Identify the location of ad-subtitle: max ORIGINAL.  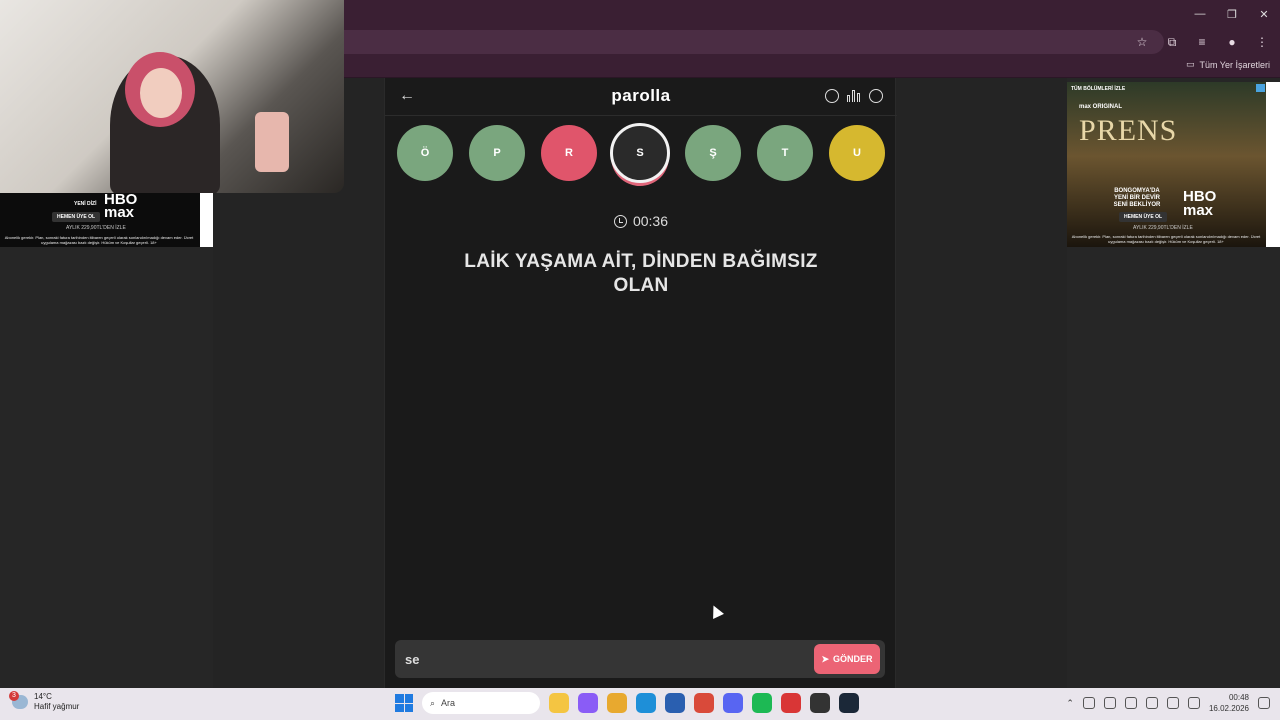
(1101, 107).